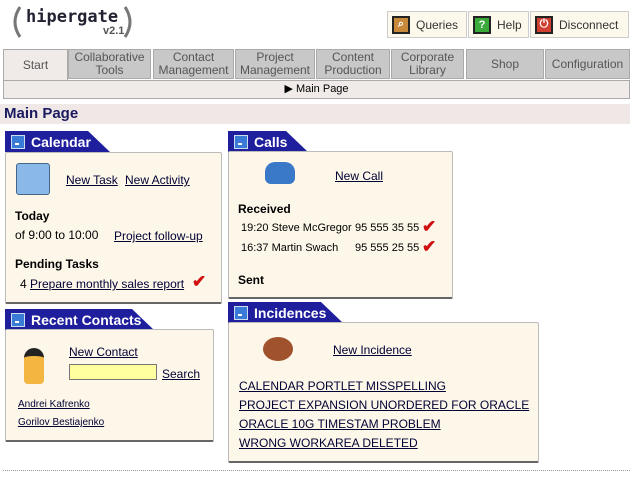 Image resolution: width=640 pixels, height=480 pixels. Describe the element at coordinates (316, 470) in the screenshot. I see `footer-divider` at that location.